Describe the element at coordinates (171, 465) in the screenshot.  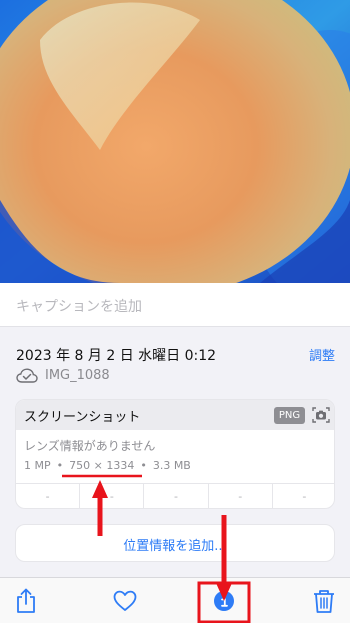
I see `file-size: 3.3 MB` at that location.